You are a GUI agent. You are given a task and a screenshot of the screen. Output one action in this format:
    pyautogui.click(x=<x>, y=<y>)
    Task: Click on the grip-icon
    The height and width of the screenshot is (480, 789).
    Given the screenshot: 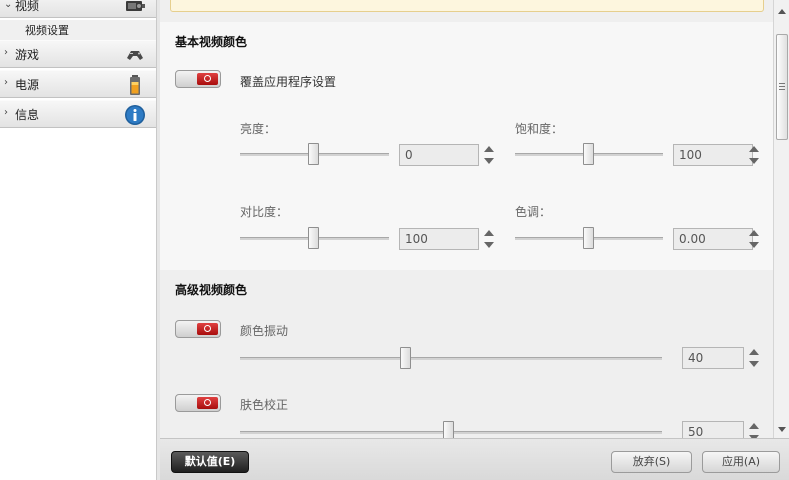 What is the action you would take?
    pyautogui.click(x=782, y=83)
    